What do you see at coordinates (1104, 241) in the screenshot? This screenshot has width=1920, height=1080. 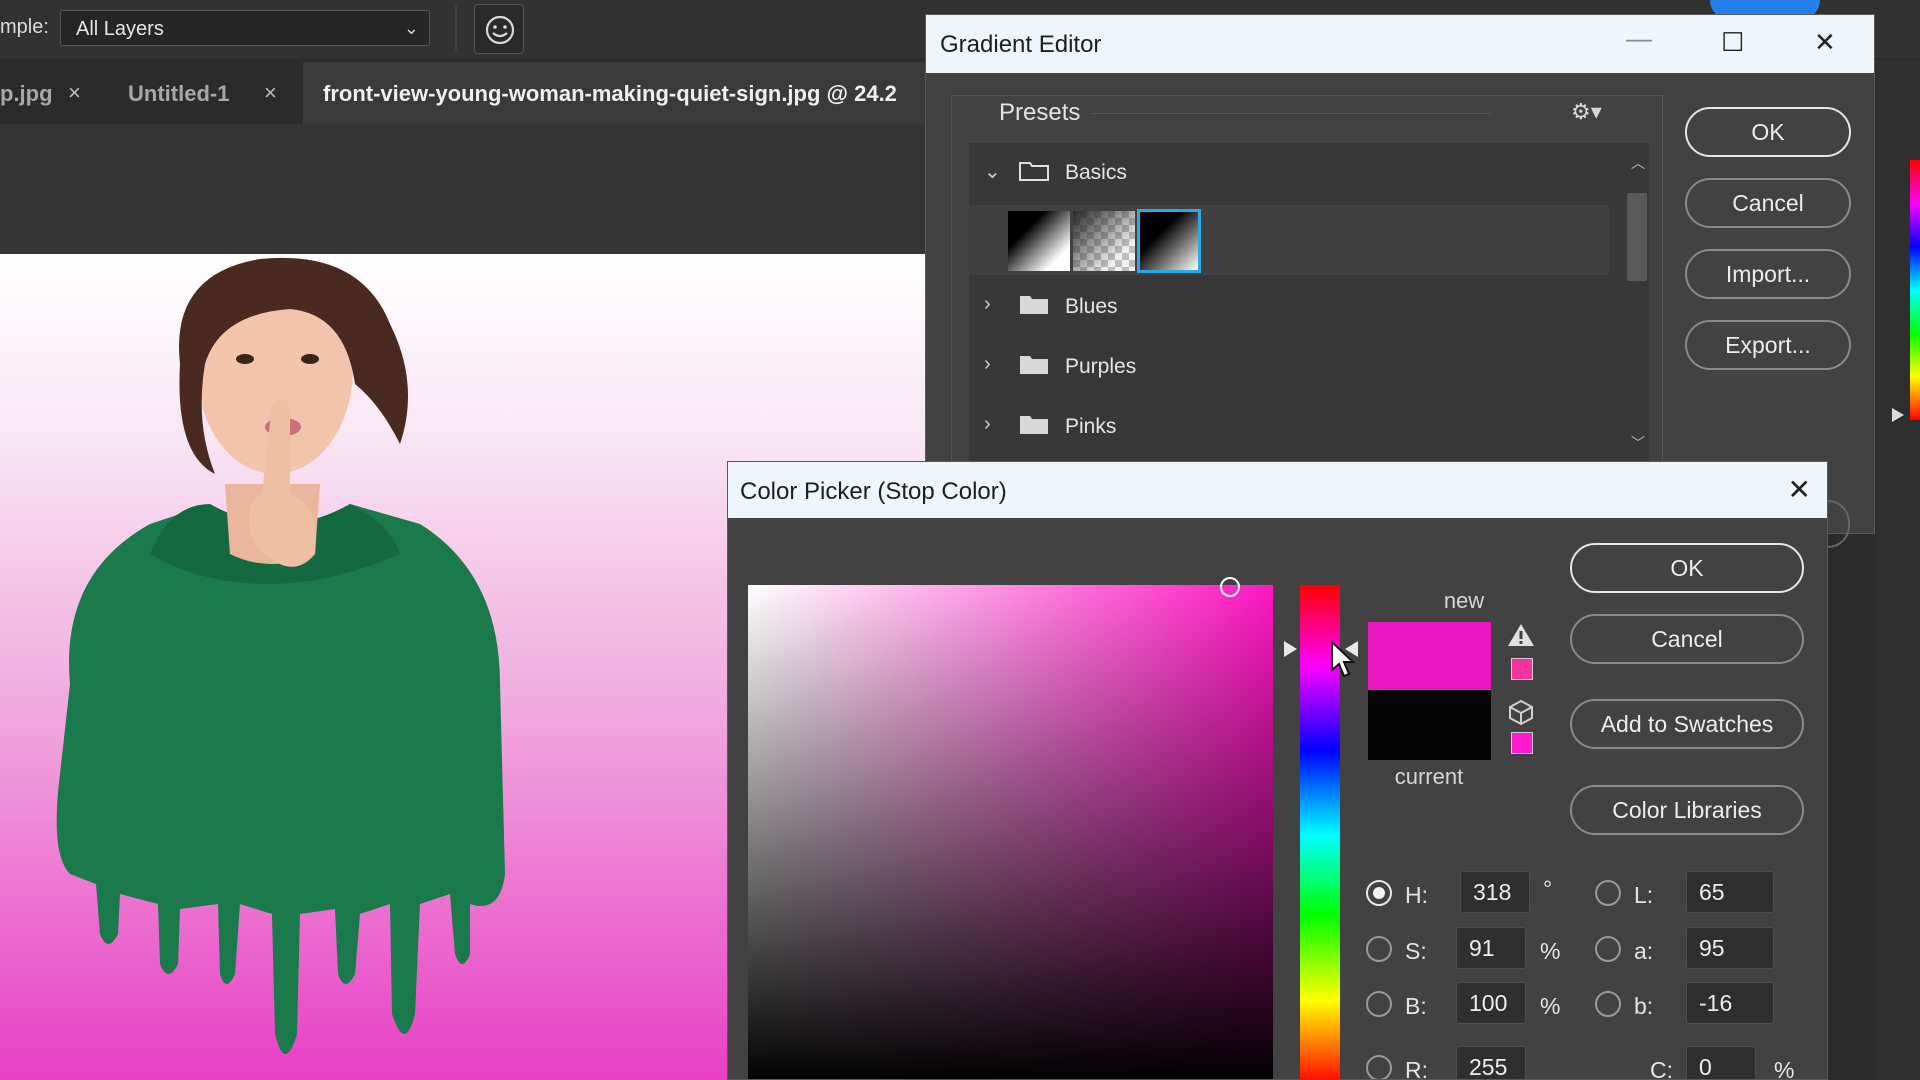 I see `gradient-swatch-transparent` at bounding box center [1104, 241].